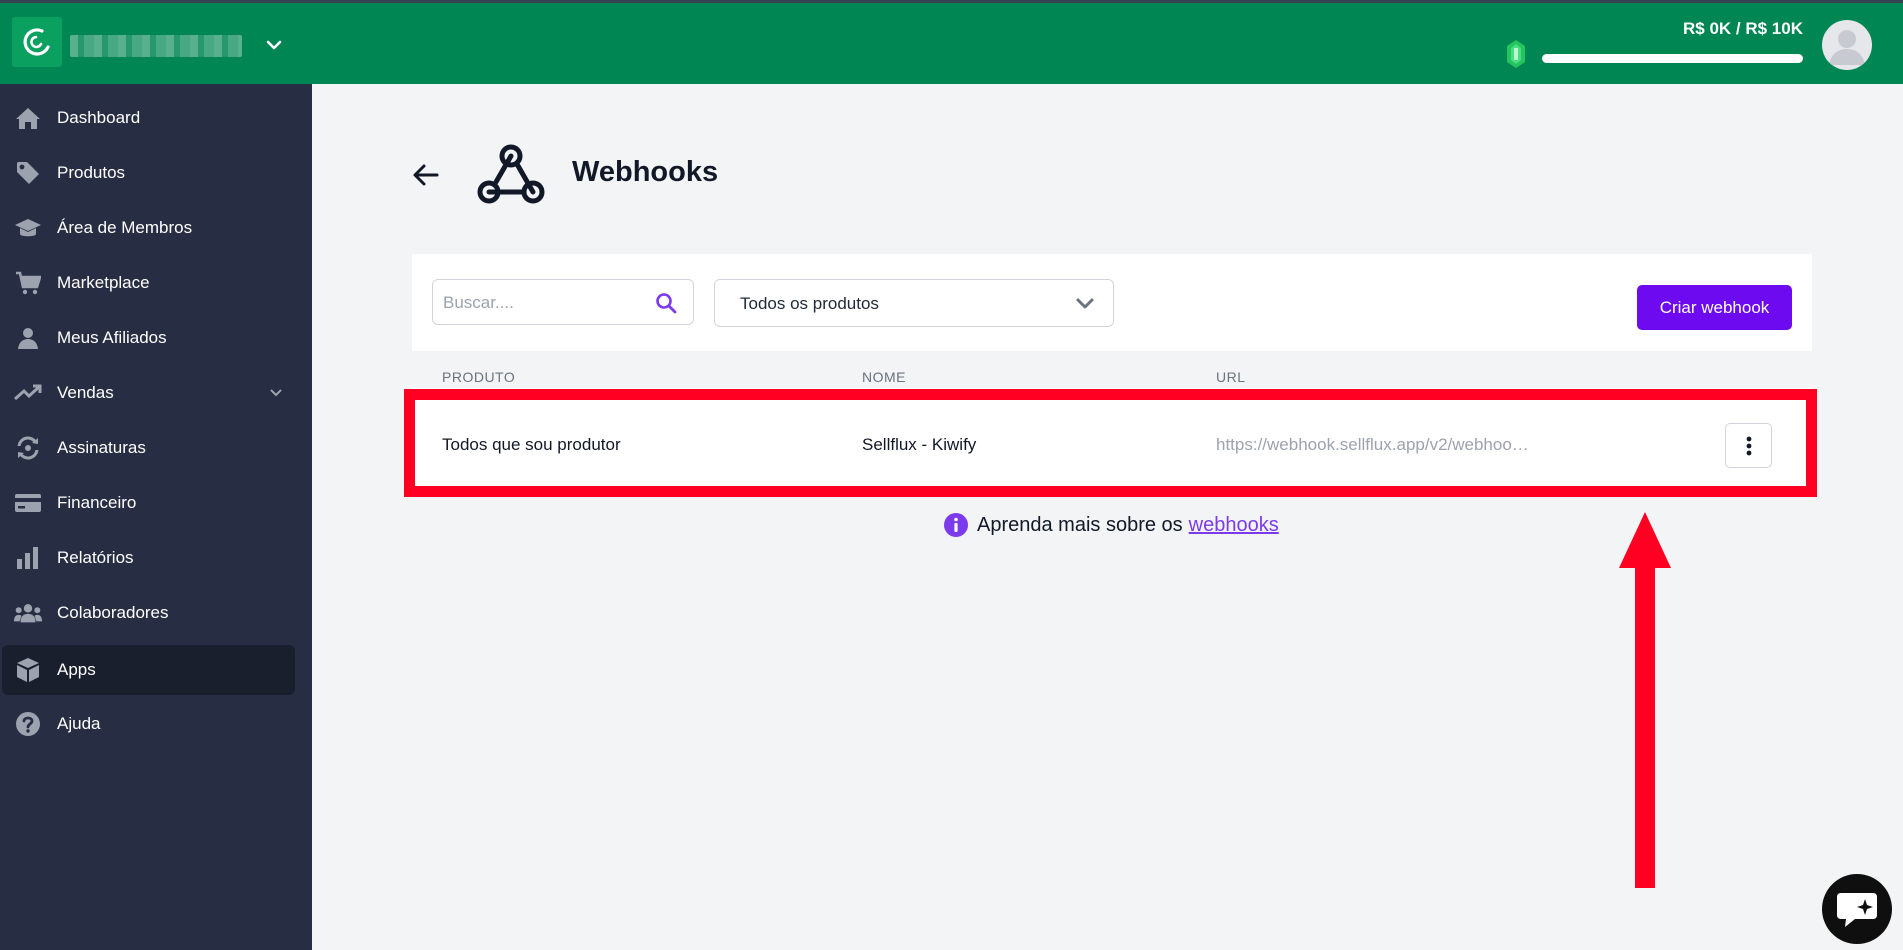 This screenshot has height=950, width=1903. Describe the element at coordinates (1743, 28) in the screenshot. I see `revenue-goal-label: R$ 0K / R$ 10K` at that location.